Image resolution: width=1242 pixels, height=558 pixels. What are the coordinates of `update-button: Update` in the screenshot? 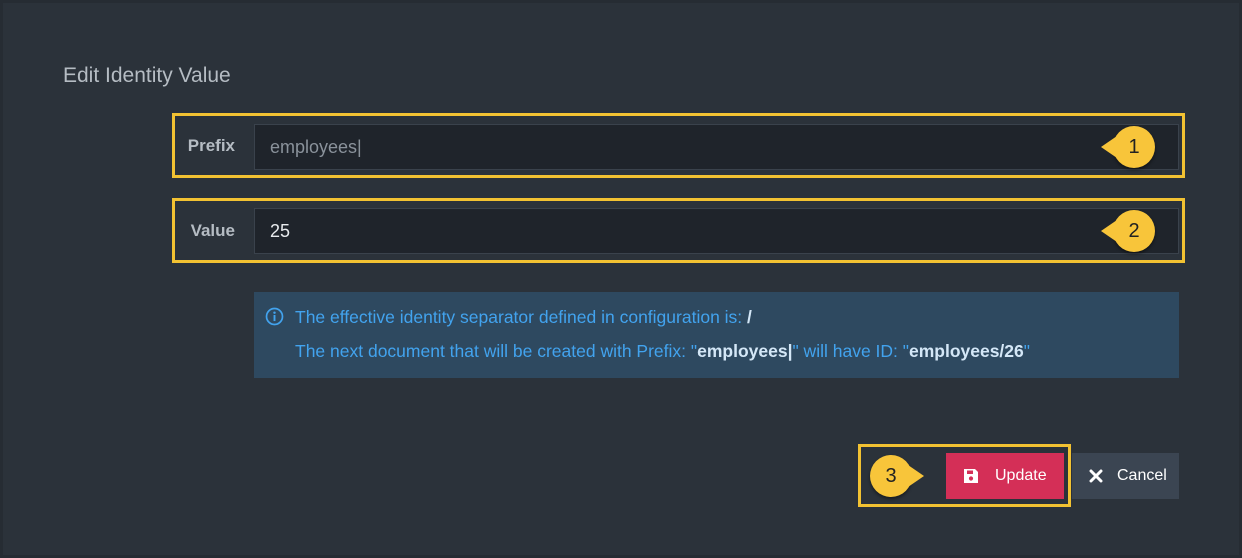 It's located at (1005, 476).